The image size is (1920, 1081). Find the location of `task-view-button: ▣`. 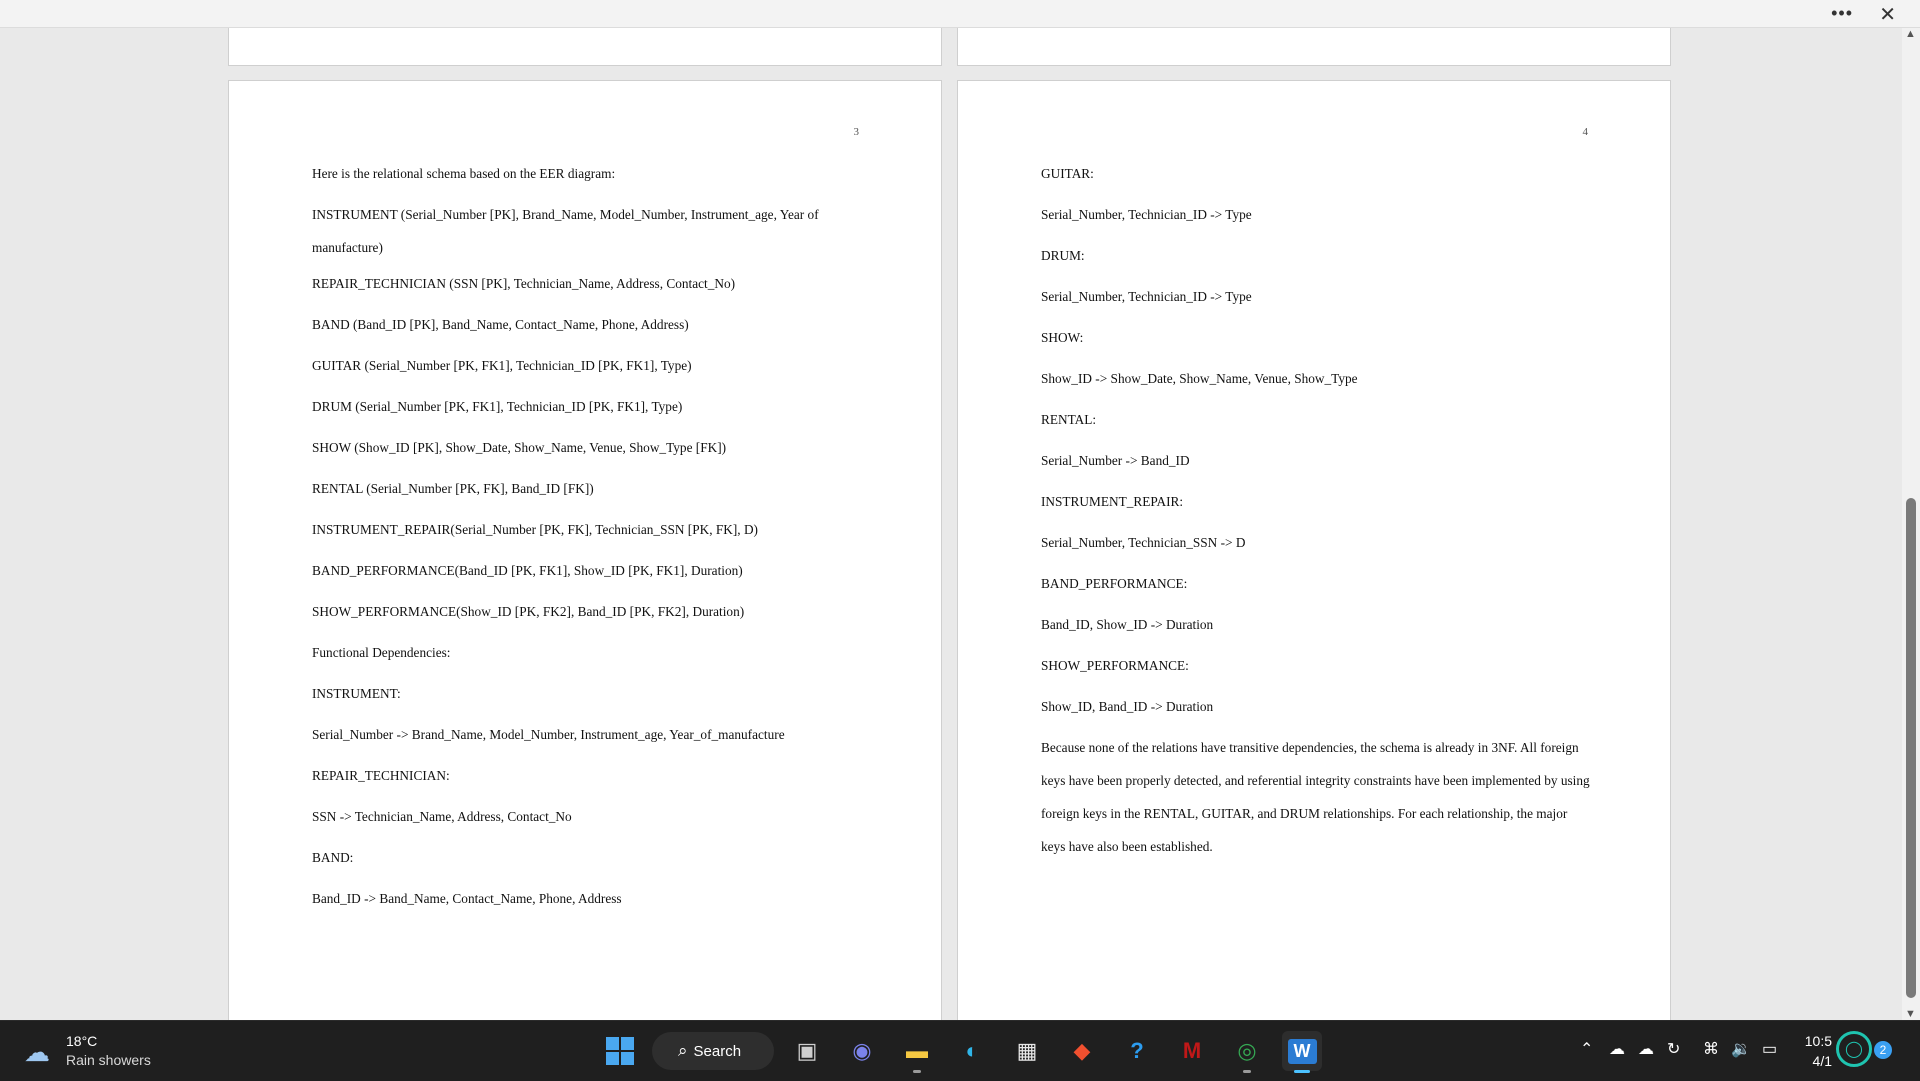

task-view-button: ▣ is located at coordinates (807, 1051).